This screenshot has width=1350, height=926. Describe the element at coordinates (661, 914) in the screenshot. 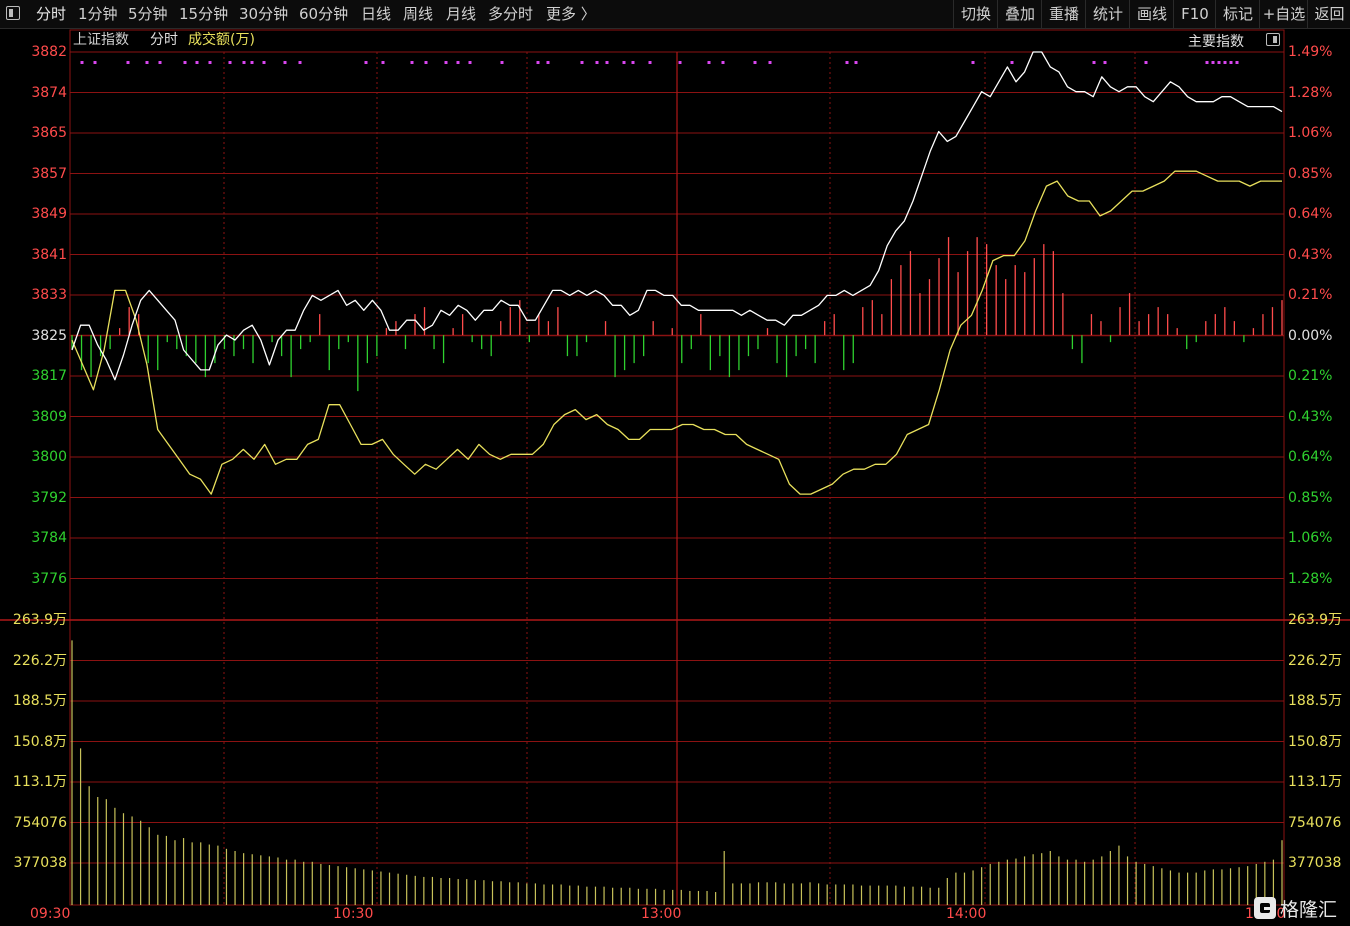

I see `time-label-1300: 13:00` at that location.